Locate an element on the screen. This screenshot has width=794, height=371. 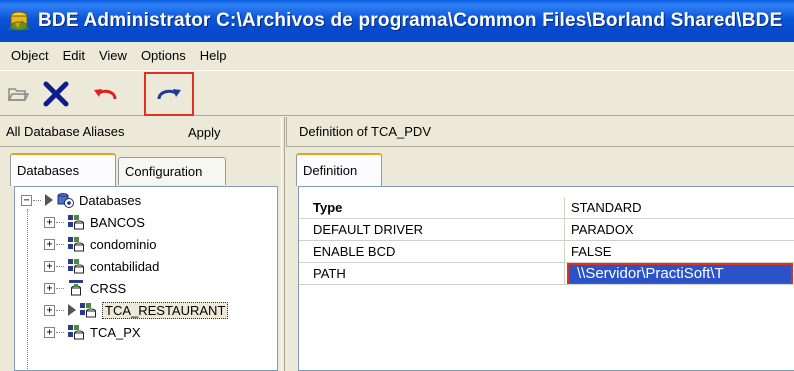
table-row: PATH \\Servidor\PractiSoft\T is located at coordinates (546, 274).